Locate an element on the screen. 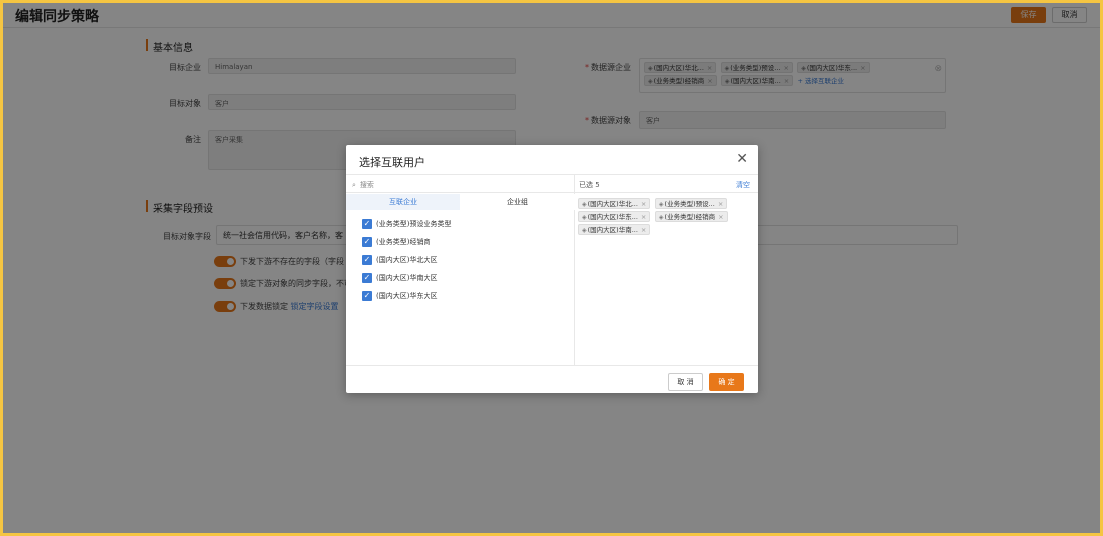 Image resolution: width=1103 pixels, height=536 pixels. list-item: ✓ (国内大区)华东大区 is located at coordinates (399, 296).